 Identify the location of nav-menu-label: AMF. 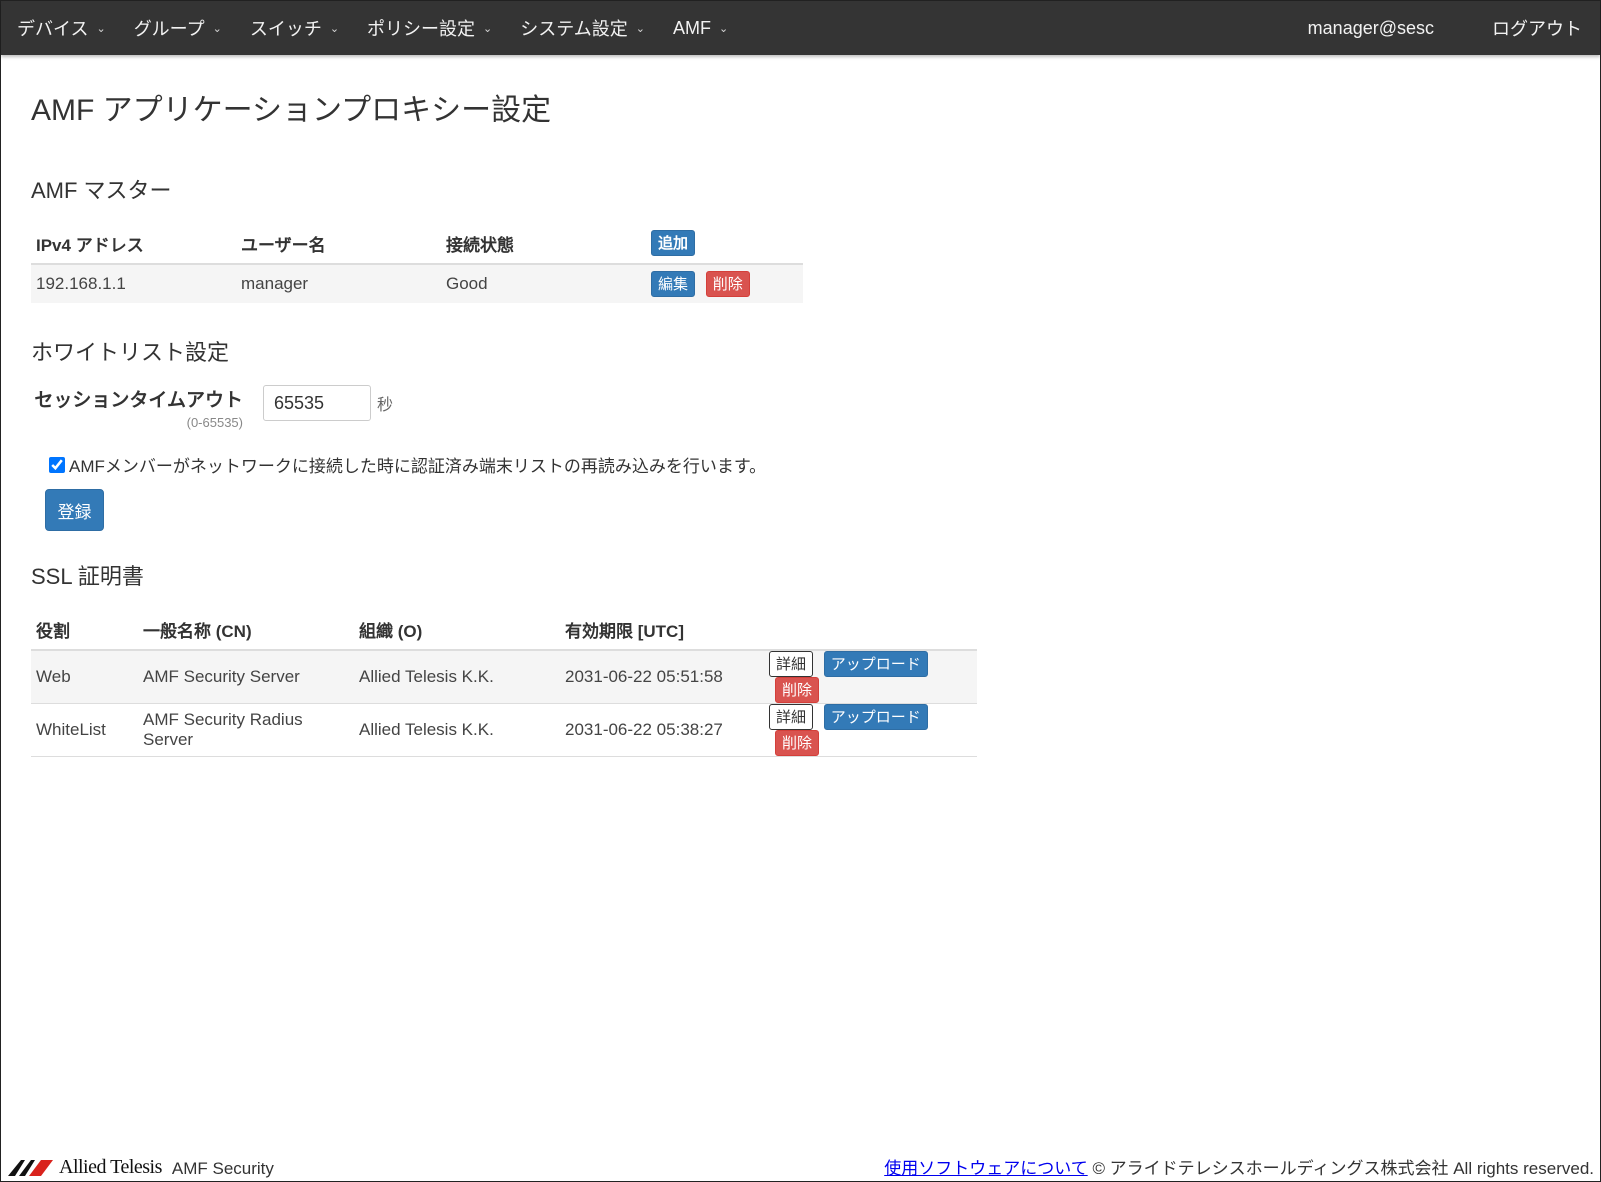
(691, 27).